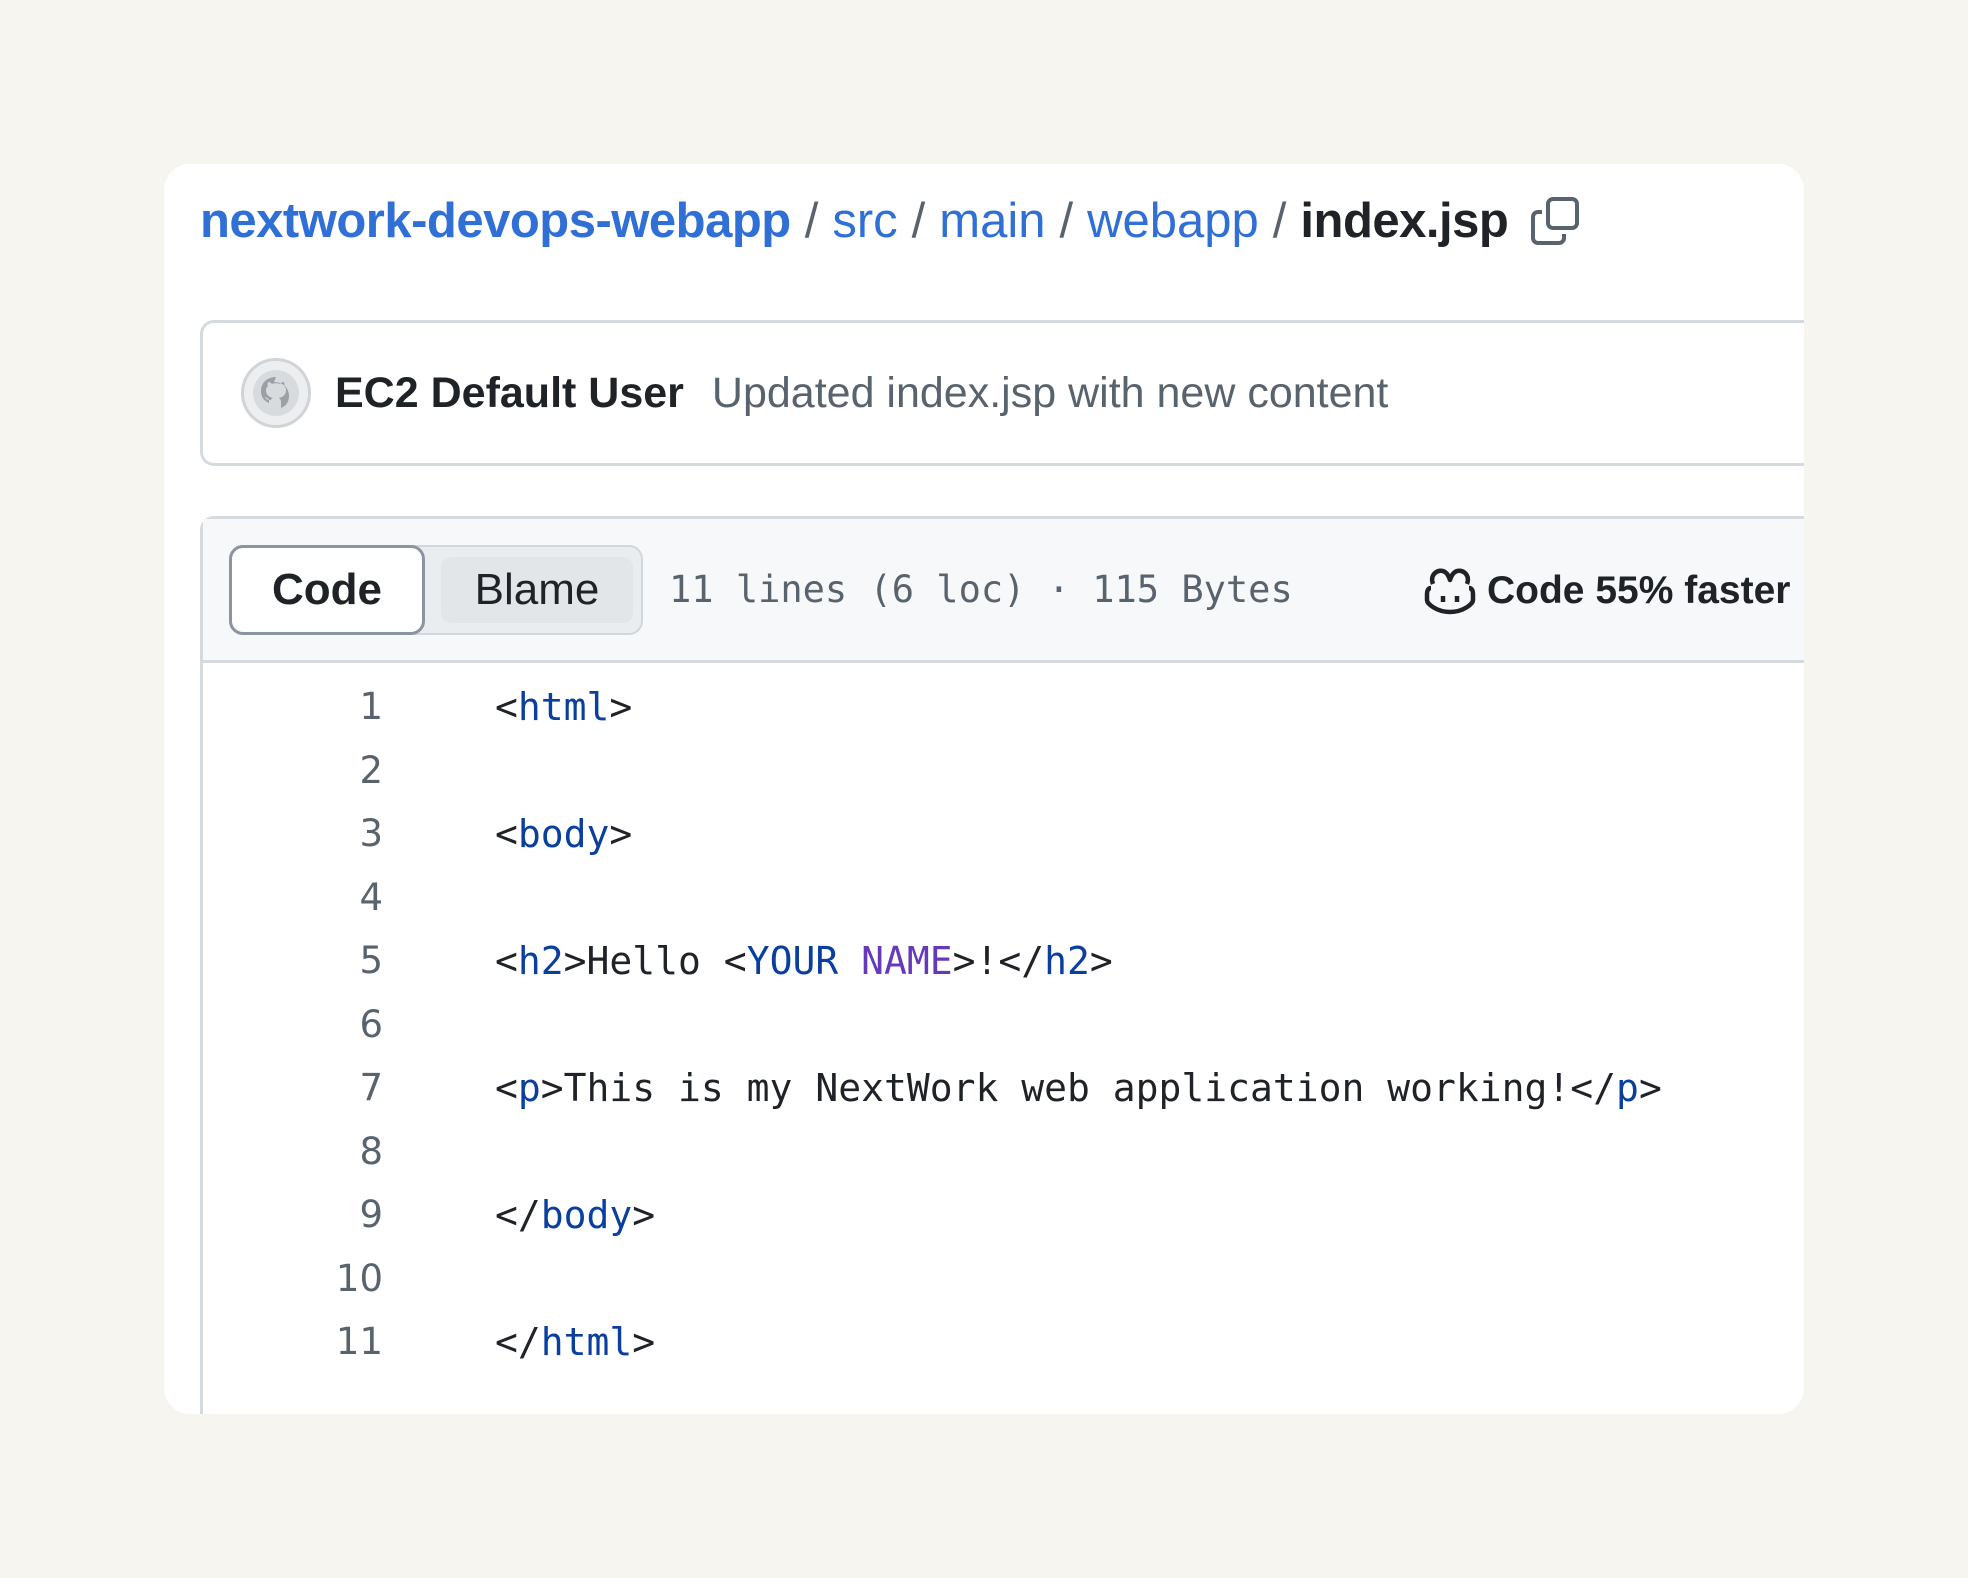  Describe the element at coordinates (276, 393) in the screenshot. I see `github-octocat-icon` at that location.